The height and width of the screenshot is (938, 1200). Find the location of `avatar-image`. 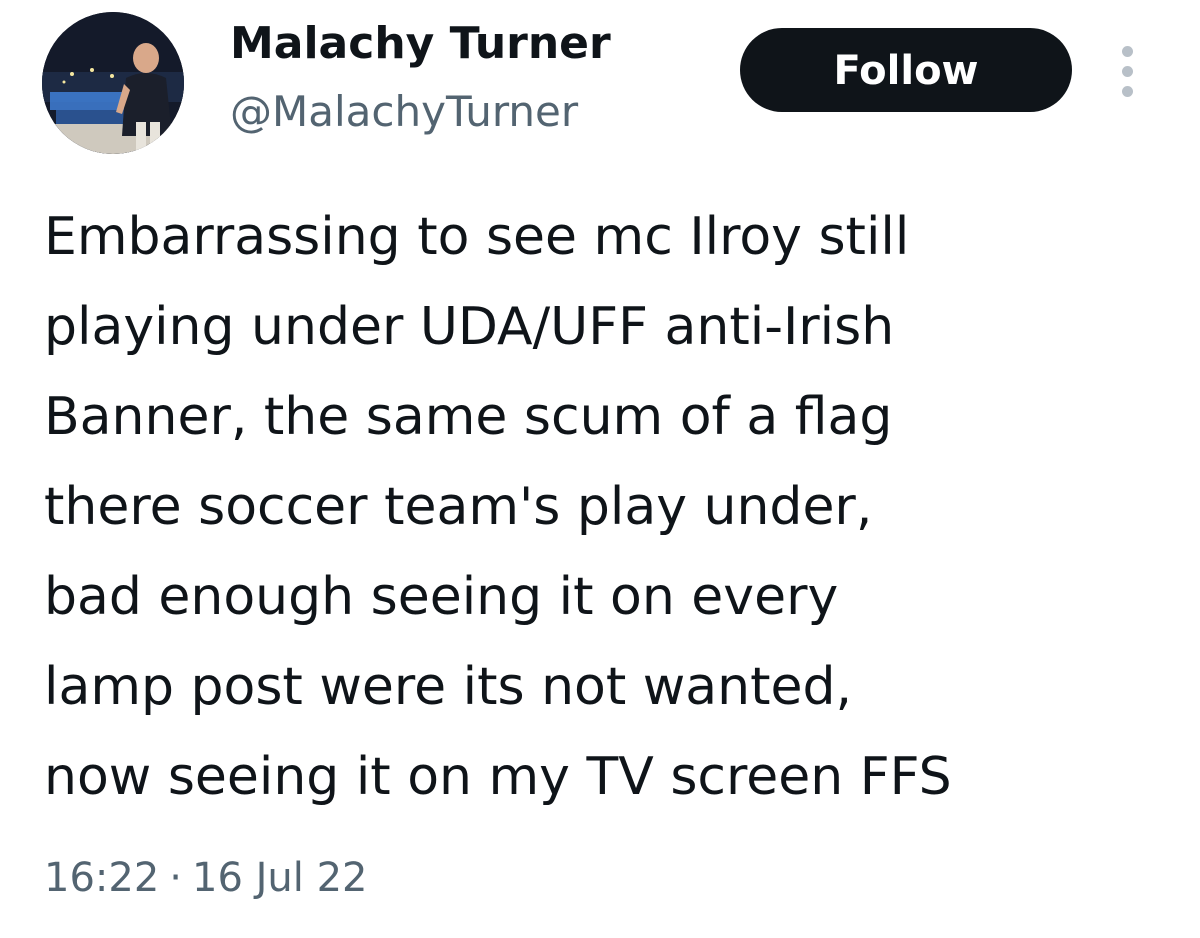

avatar-image is located at coordinates (113, 83).